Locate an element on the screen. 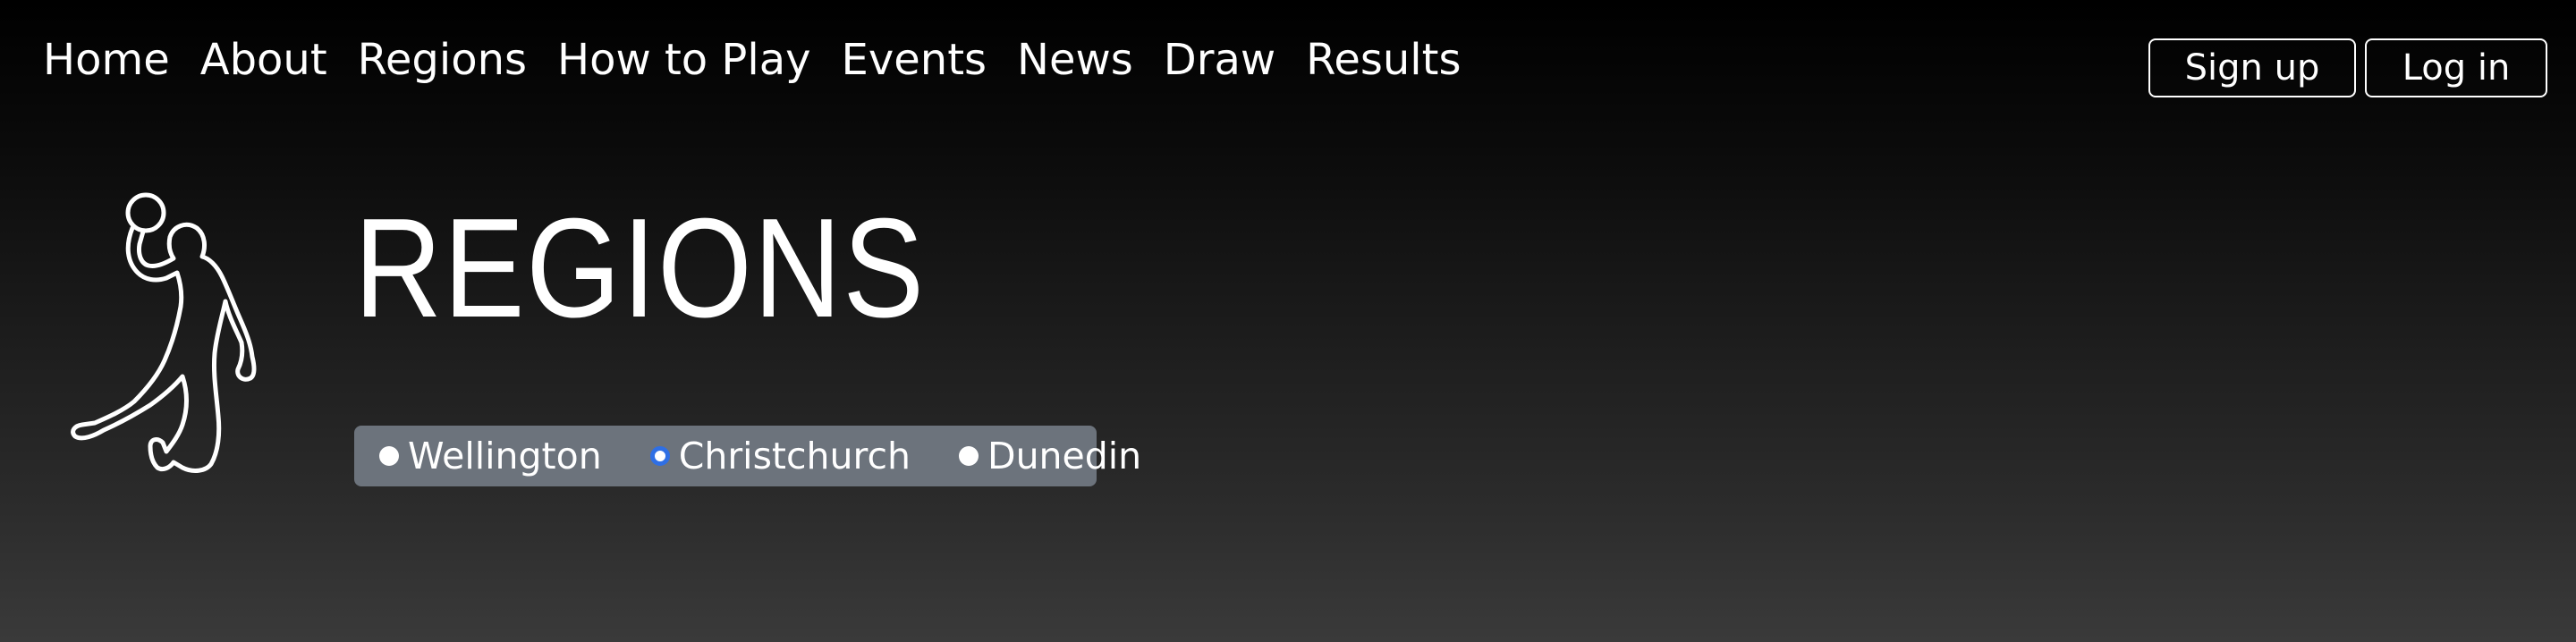 Image resolution: width=2576 pixels, height=642 pixels. handball-player-icon is located at coordinates (186, 335).